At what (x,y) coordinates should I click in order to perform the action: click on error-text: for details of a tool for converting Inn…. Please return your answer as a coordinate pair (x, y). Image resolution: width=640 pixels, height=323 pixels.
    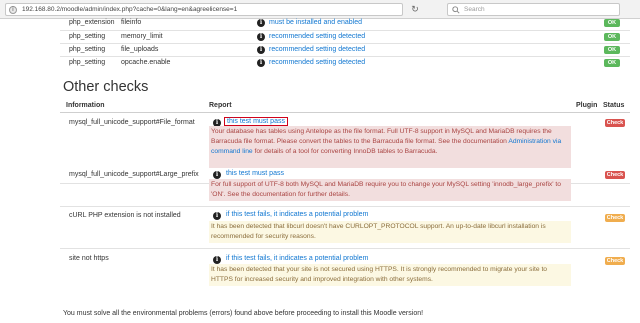
    Looking at the image, I should click on (345, 151).